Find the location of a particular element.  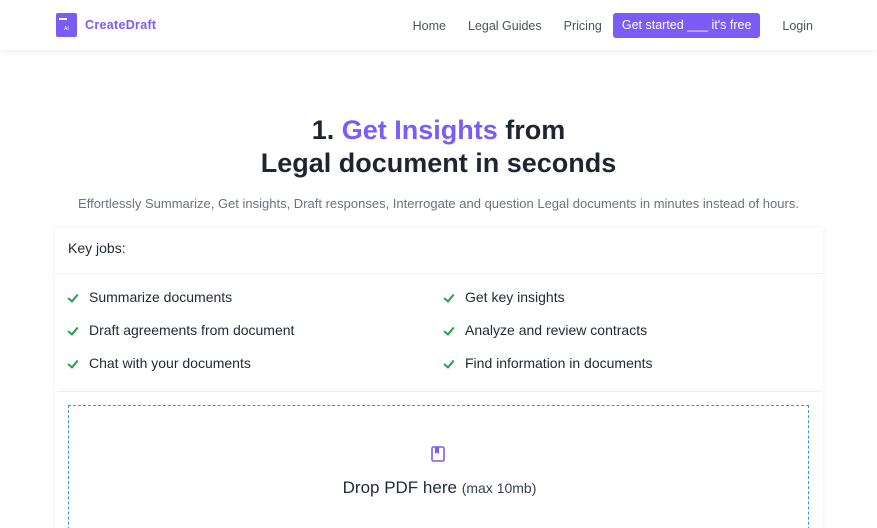

key-job-label: Chat with your documents is located at coordinates (170, 363).